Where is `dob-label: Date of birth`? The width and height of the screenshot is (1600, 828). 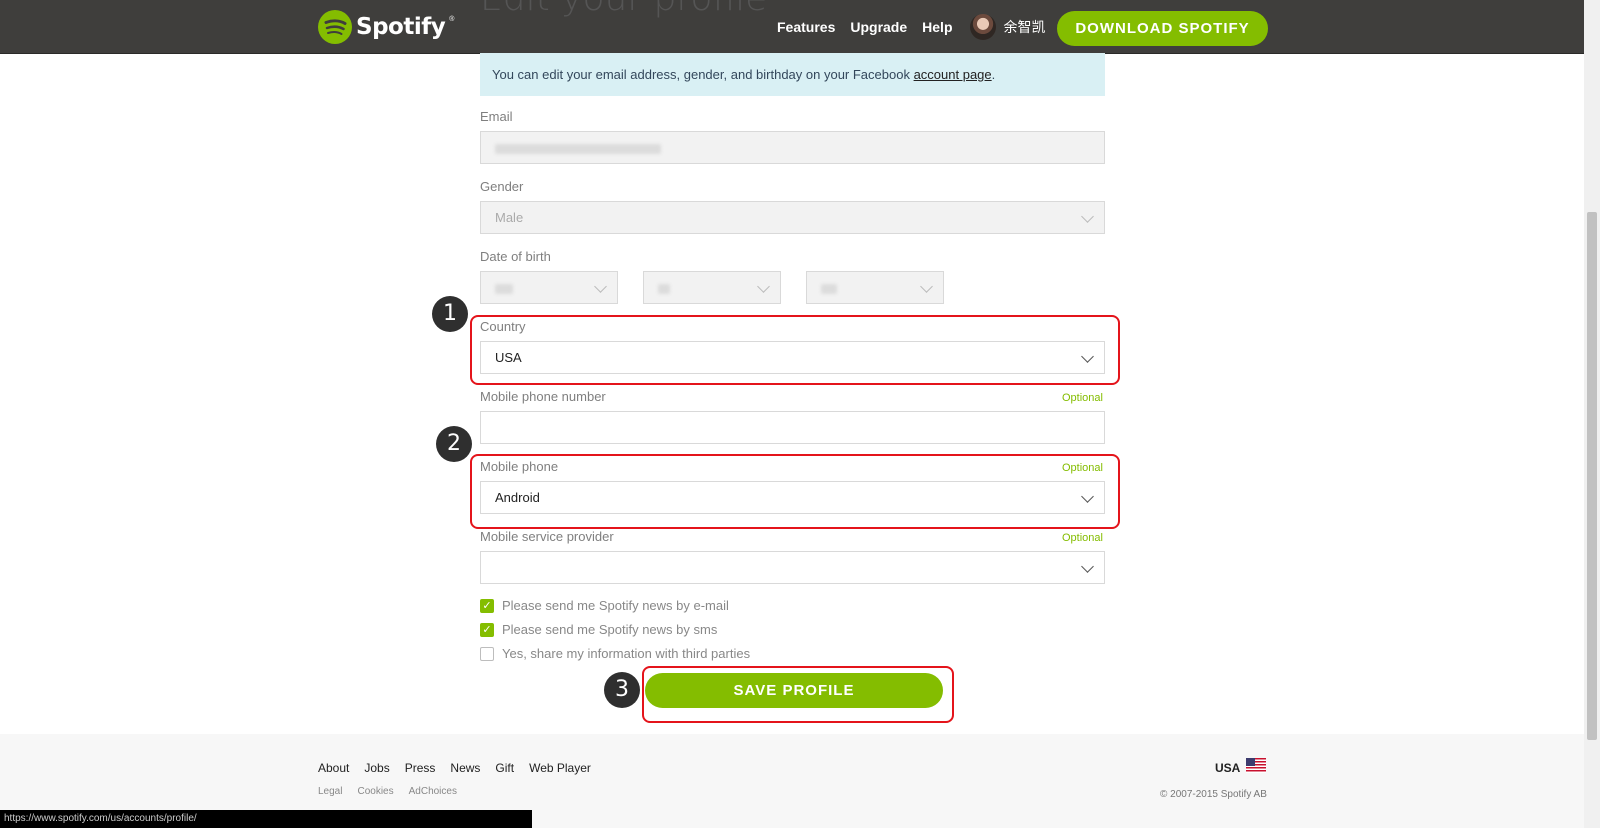
dob-label: Date of birth is located at coordinates (515, 256).